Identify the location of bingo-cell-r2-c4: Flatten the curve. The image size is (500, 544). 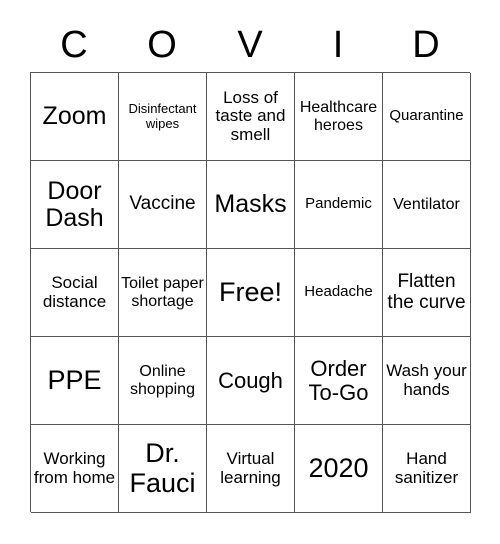
(427, 293).